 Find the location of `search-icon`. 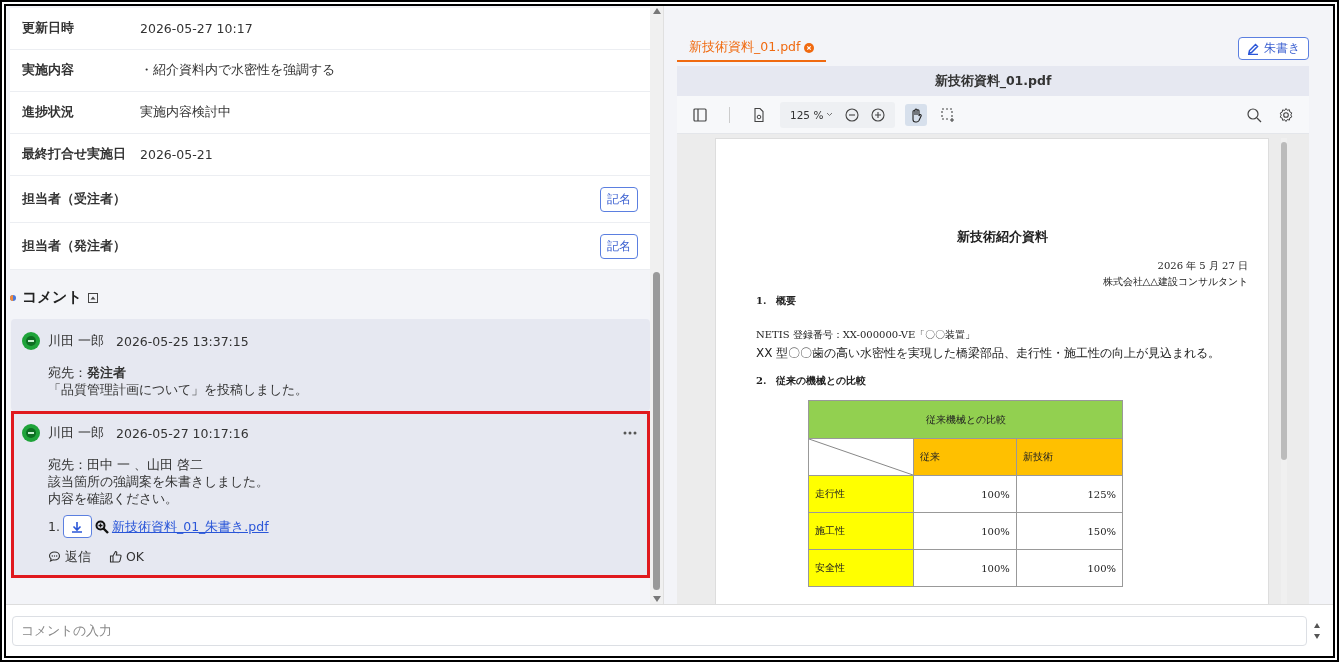

search-icon is located at coordinates (1254, 114).